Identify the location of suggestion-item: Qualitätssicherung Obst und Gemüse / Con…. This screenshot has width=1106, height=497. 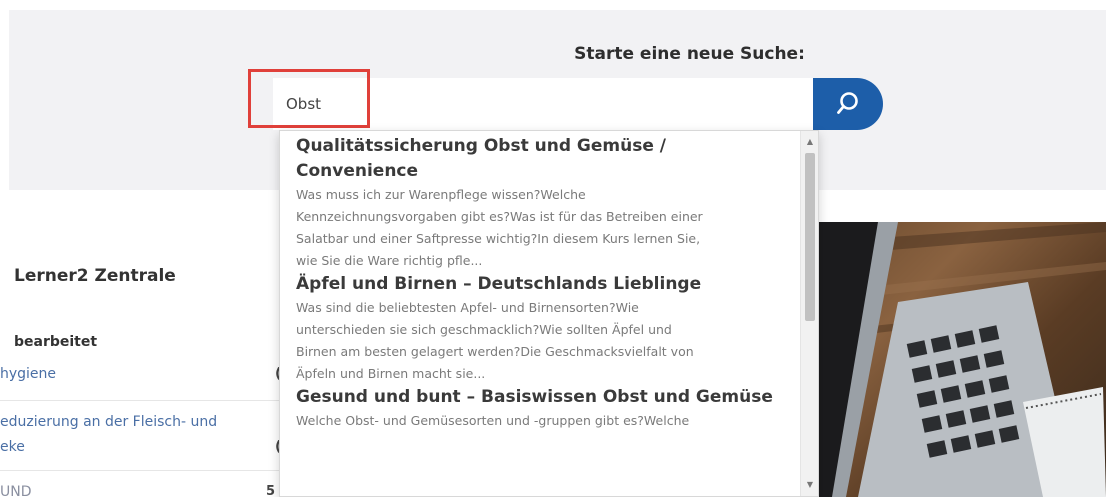
(540, 201).